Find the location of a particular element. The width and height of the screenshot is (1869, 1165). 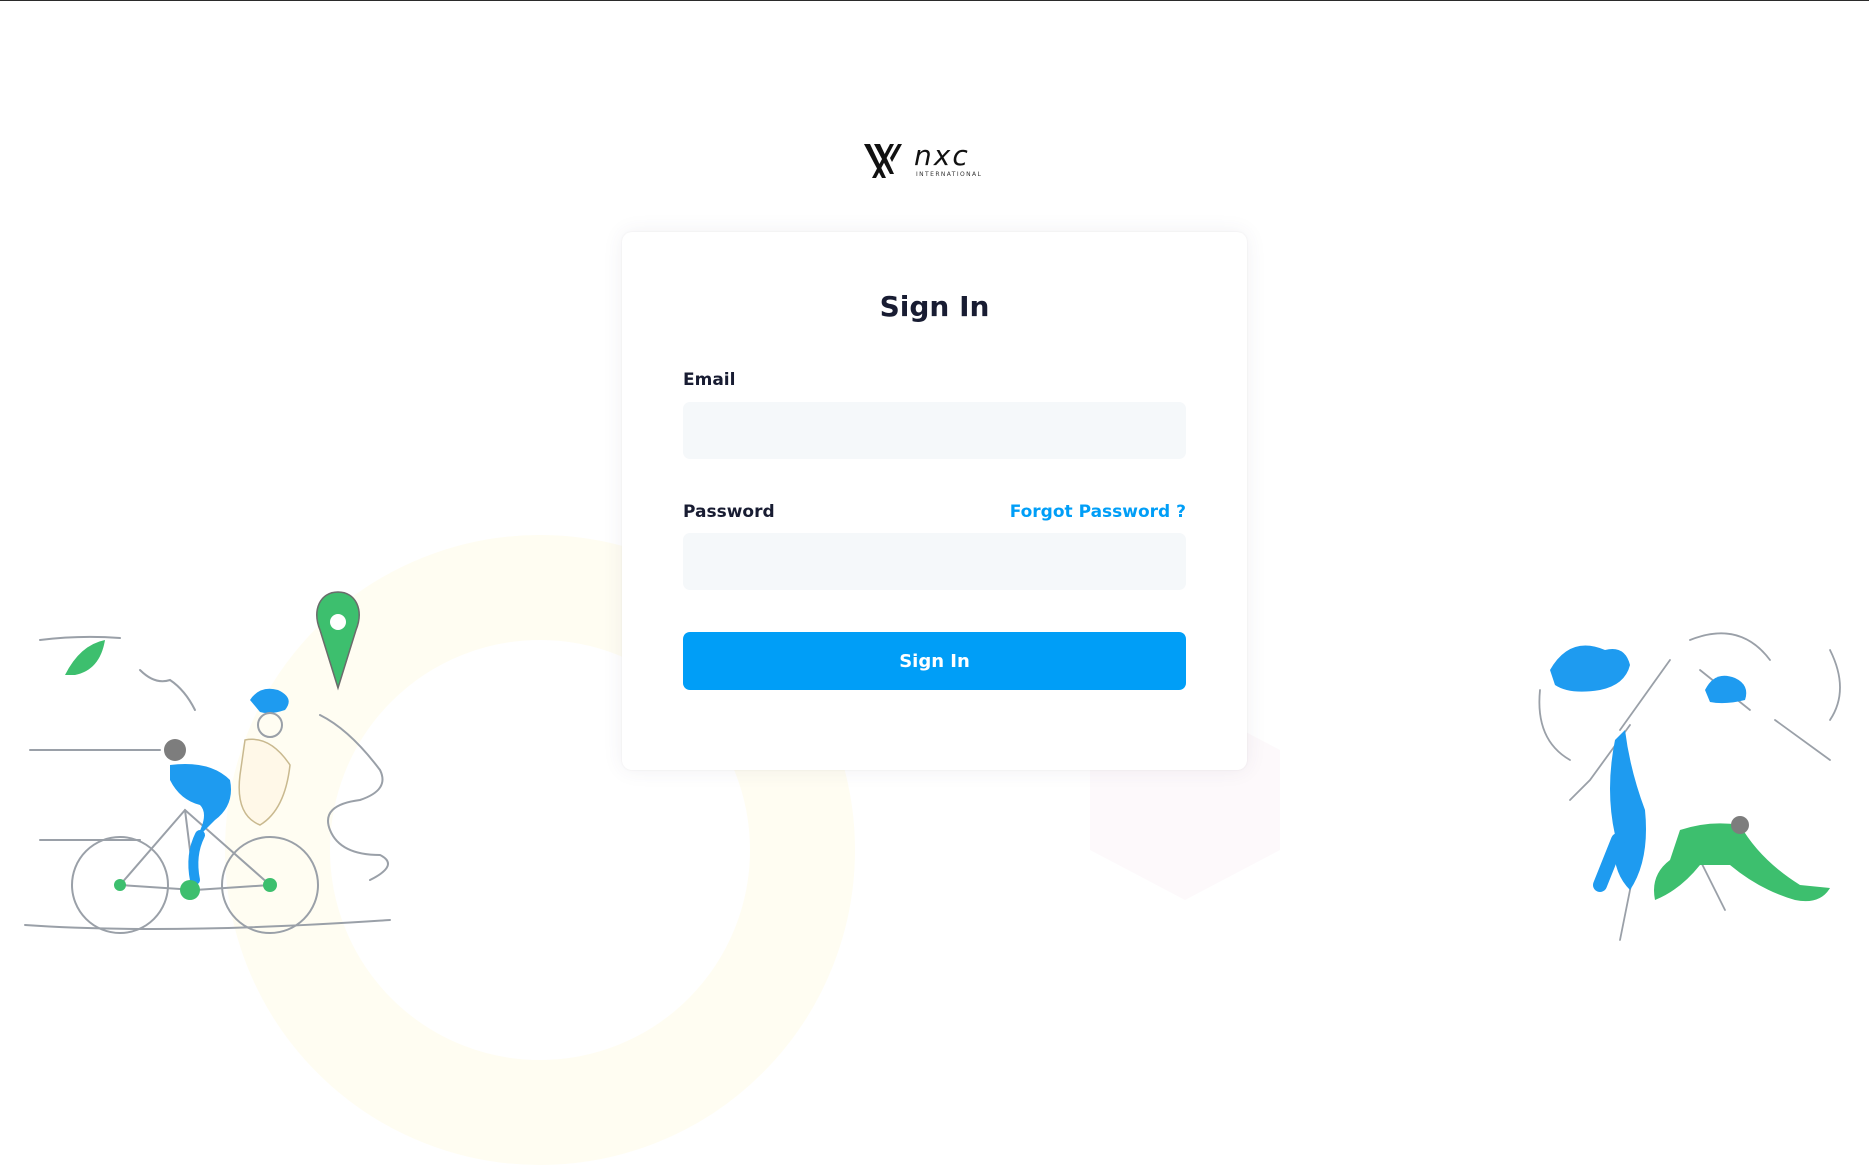

brand-logo: nxc INTERNATIONAL is located at coordinates (935, 161).